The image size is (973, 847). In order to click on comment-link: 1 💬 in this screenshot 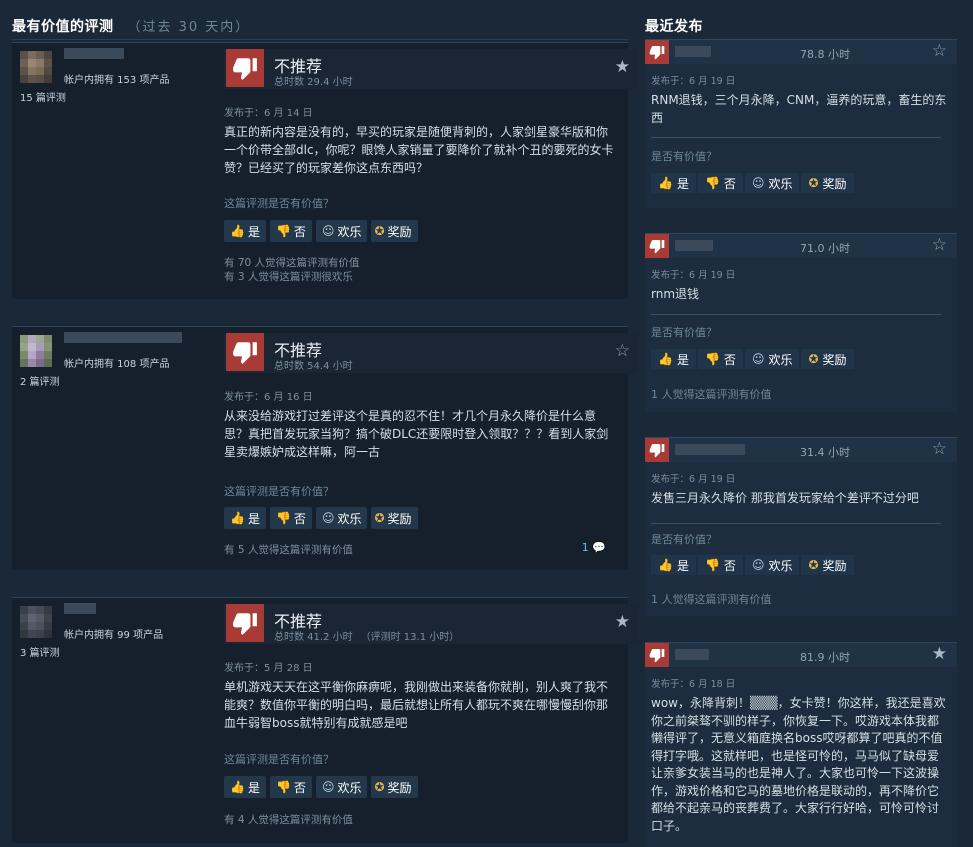, I will do `click(594, 547)`.